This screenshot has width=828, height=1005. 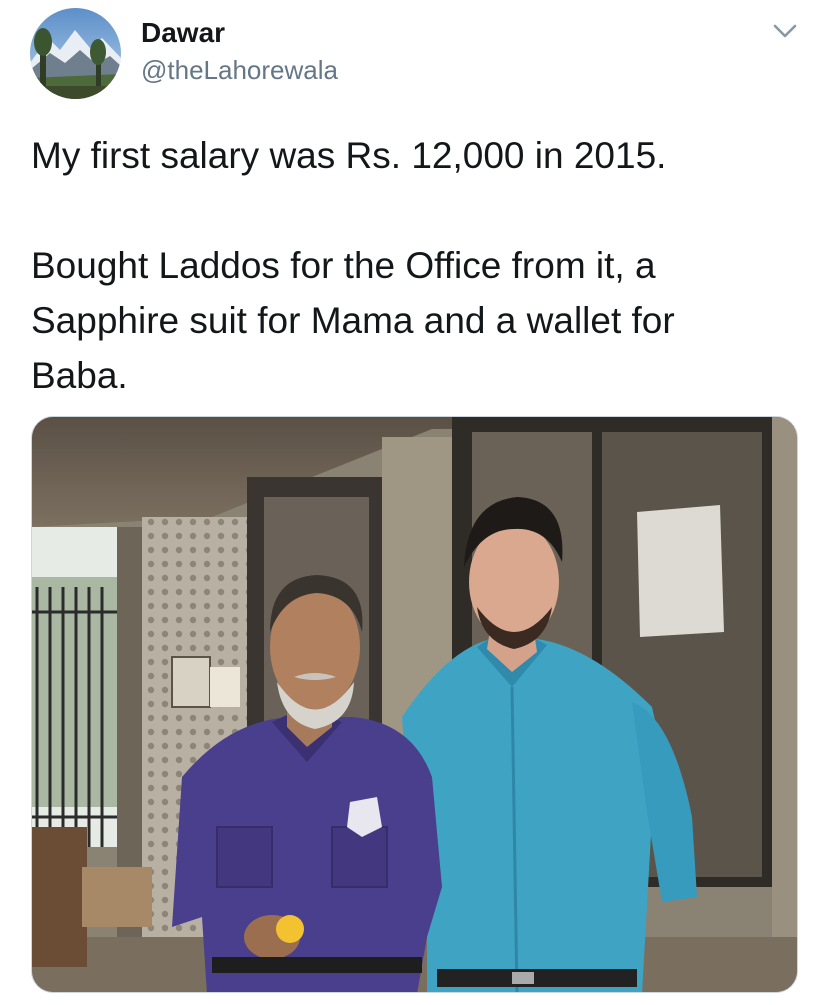 What do you see at coordinates (353, 320) in the screenshot?
I see `tweet-text-line: Sapphire suit for Mama and a wallet for` at bounding box center [353, 320].